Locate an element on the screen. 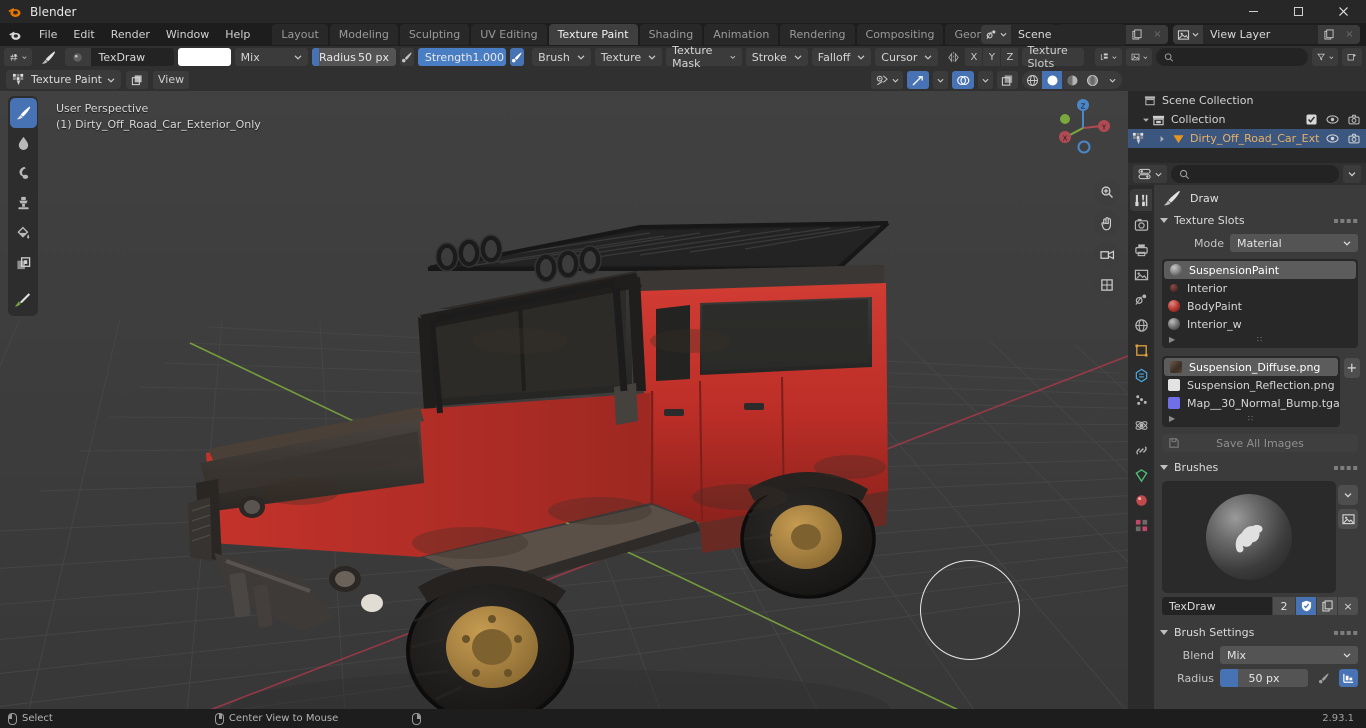  image-list-footer: ▶ ∷ is located at coordinates (1251, 418).